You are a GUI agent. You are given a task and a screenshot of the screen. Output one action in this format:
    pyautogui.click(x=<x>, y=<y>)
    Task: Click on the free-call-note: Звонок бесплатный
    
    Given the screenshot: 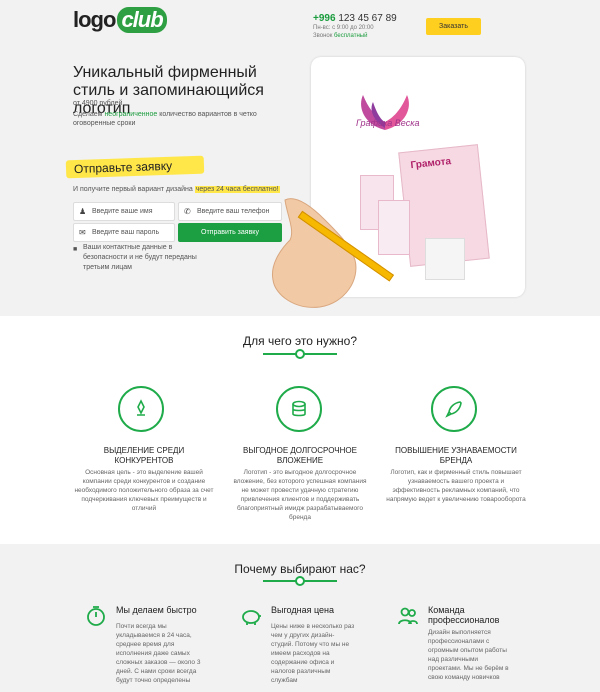 What is the action you would take?
    pyautogui.click(x=340, y=36)
    